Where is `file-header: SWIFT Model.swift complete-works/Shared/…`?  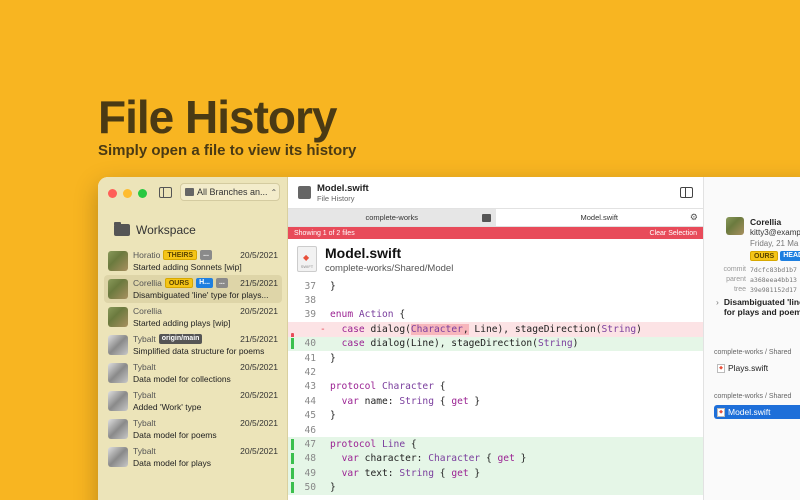 file-header: SWIFT Model.swift complete-works/Shared/… is located at coordinates (495, 259).